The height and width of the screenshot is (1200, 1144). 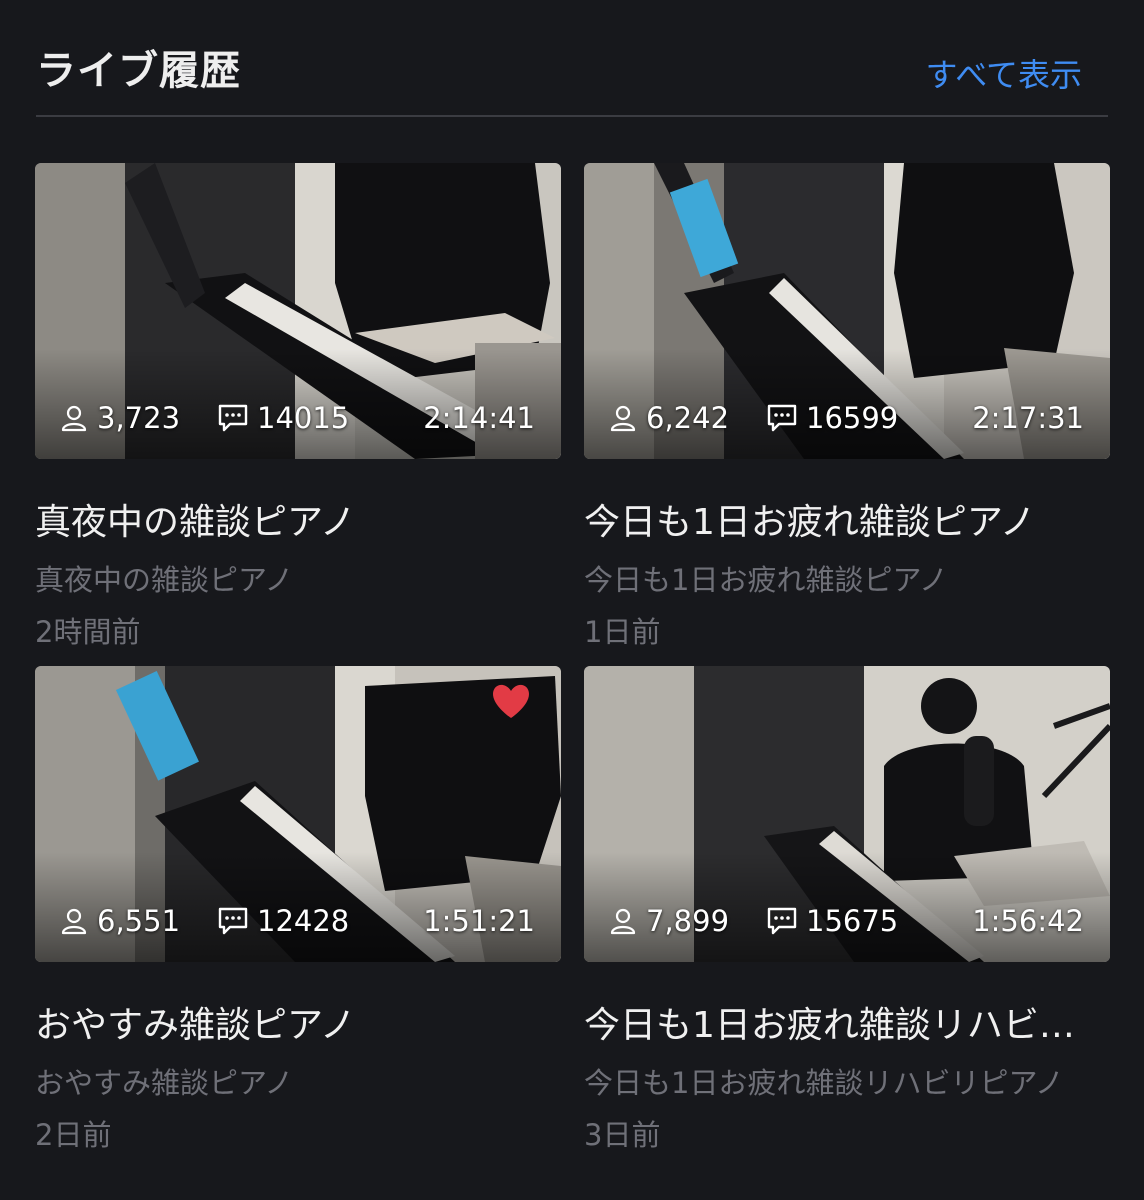 What do you see at coordinates (164, 580) in the screenshot?
I see `video-subtitle: 真夜中の雑談ピアノ` at bounding box center [164, 580].